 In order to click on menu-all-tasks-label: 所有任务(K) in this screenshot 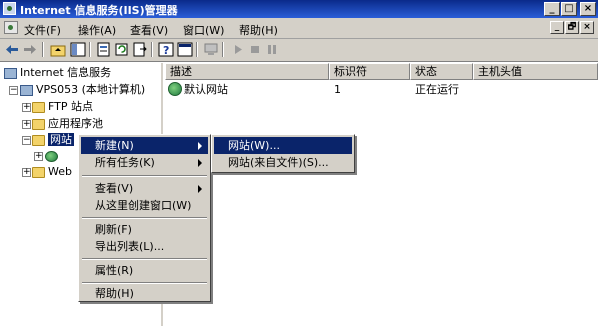, I will do `click(125, 162)`.